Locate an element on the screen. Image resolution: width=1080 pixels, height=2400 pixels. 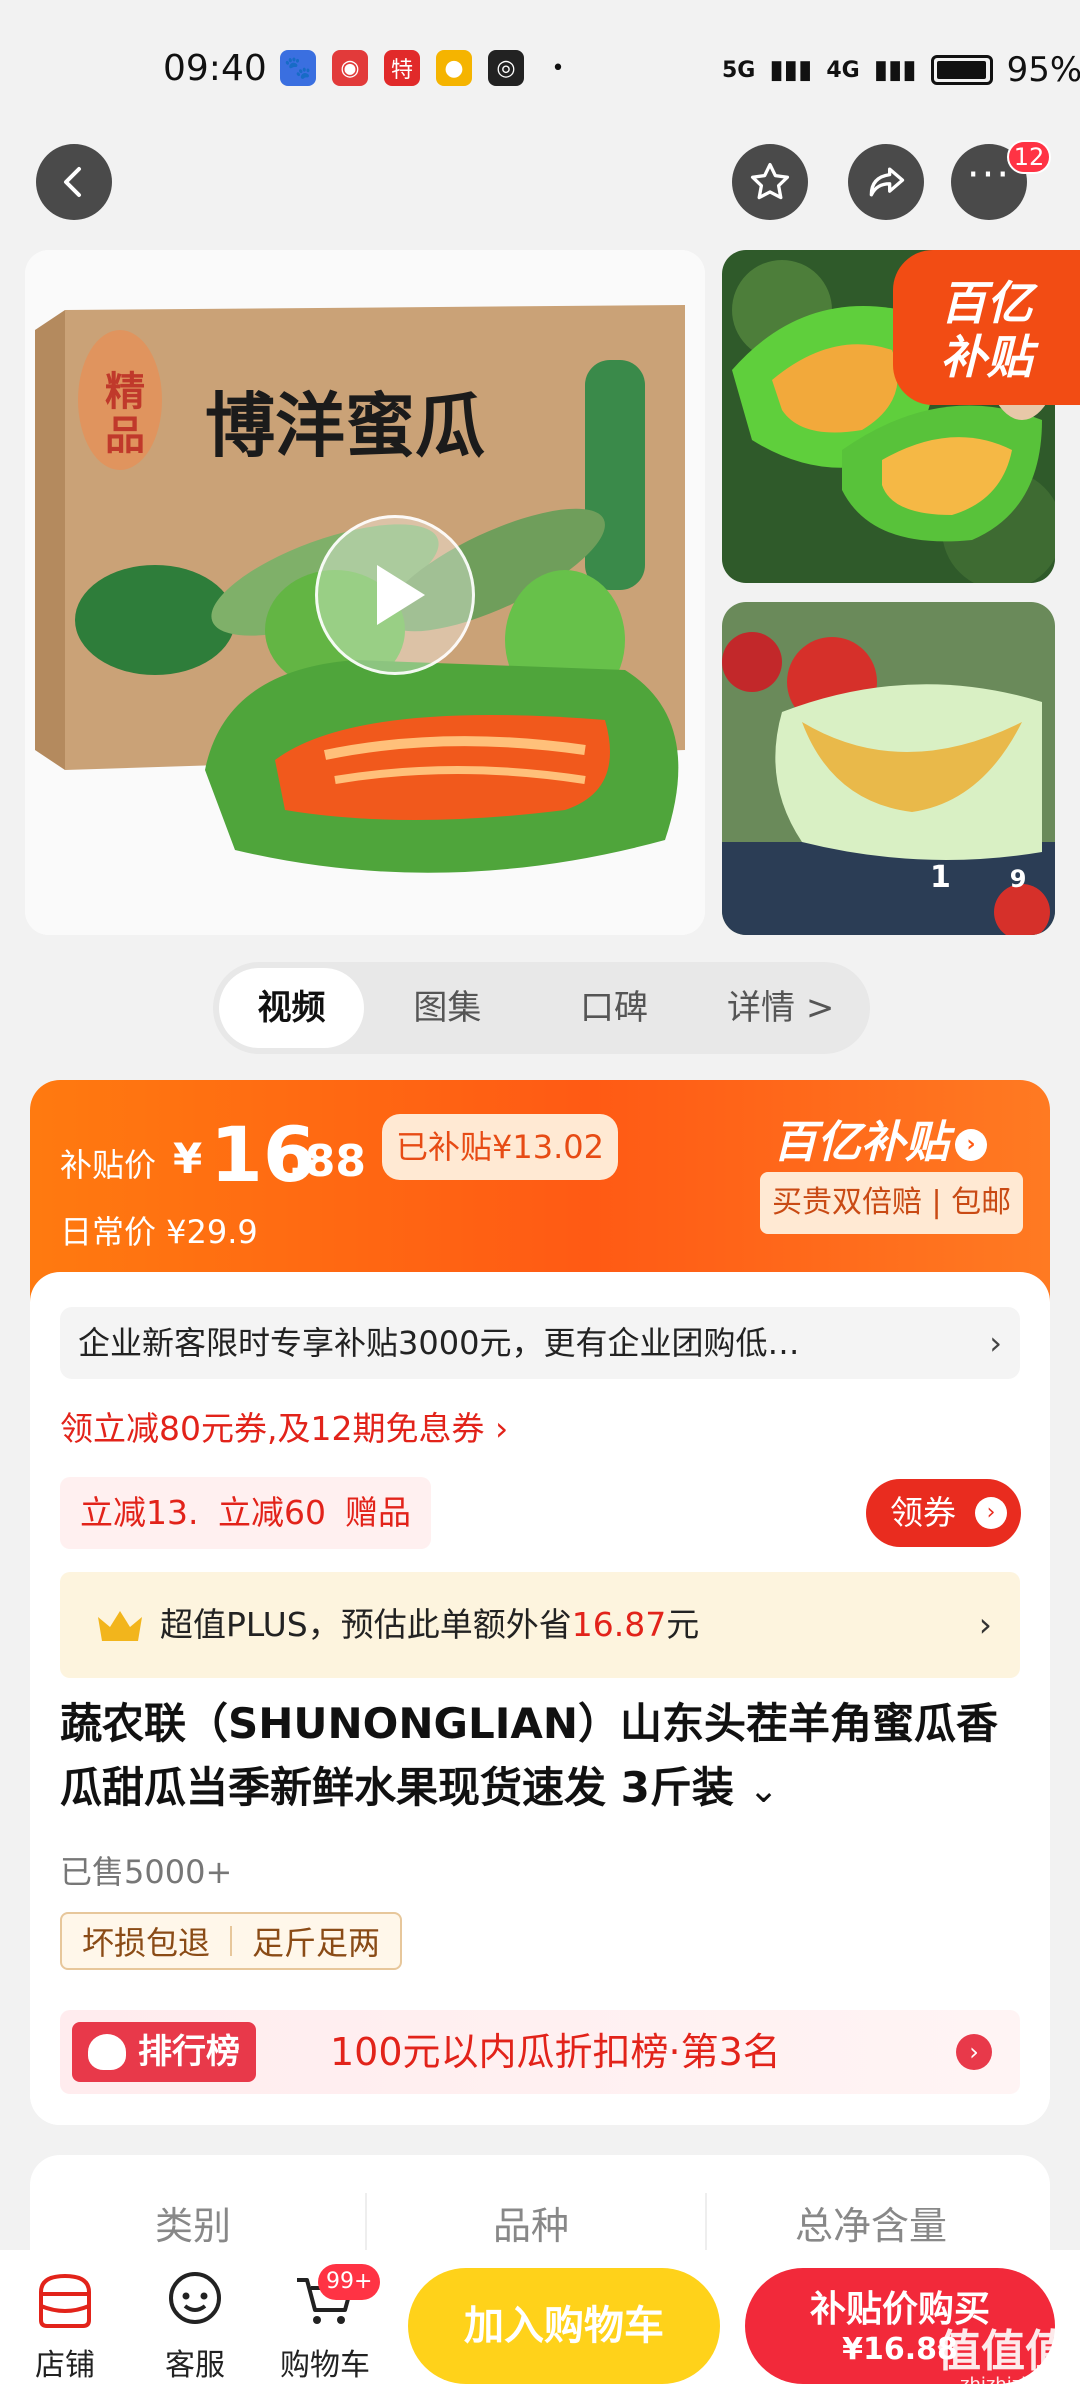
battery-icon is located at coordinates (961, 70).